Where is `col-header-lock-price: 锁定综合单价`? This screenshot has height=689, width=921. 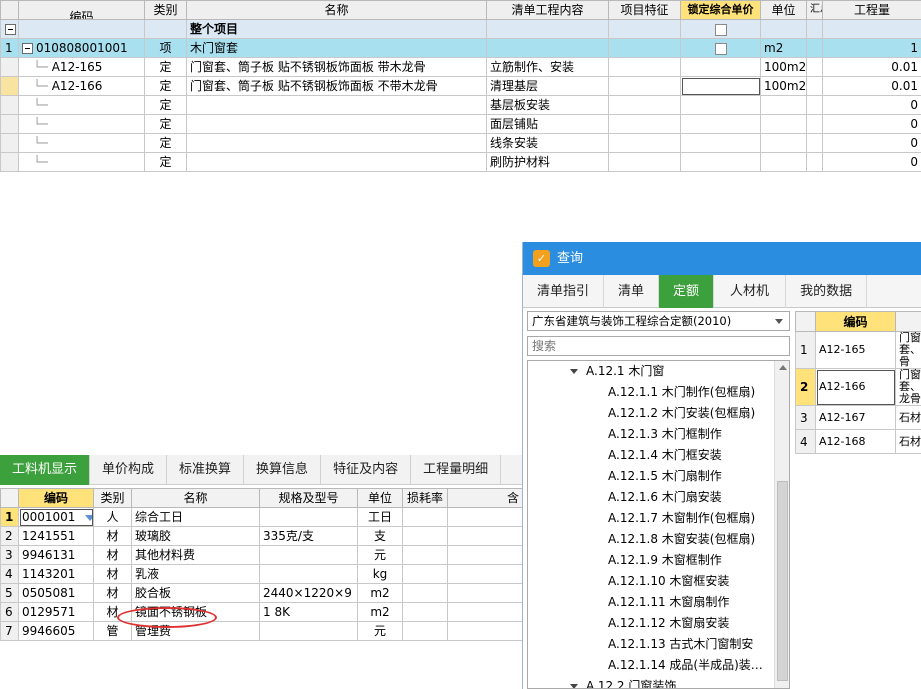
col-header-lock-price: 锁定综合单价 is located at coordinates (720, 10).